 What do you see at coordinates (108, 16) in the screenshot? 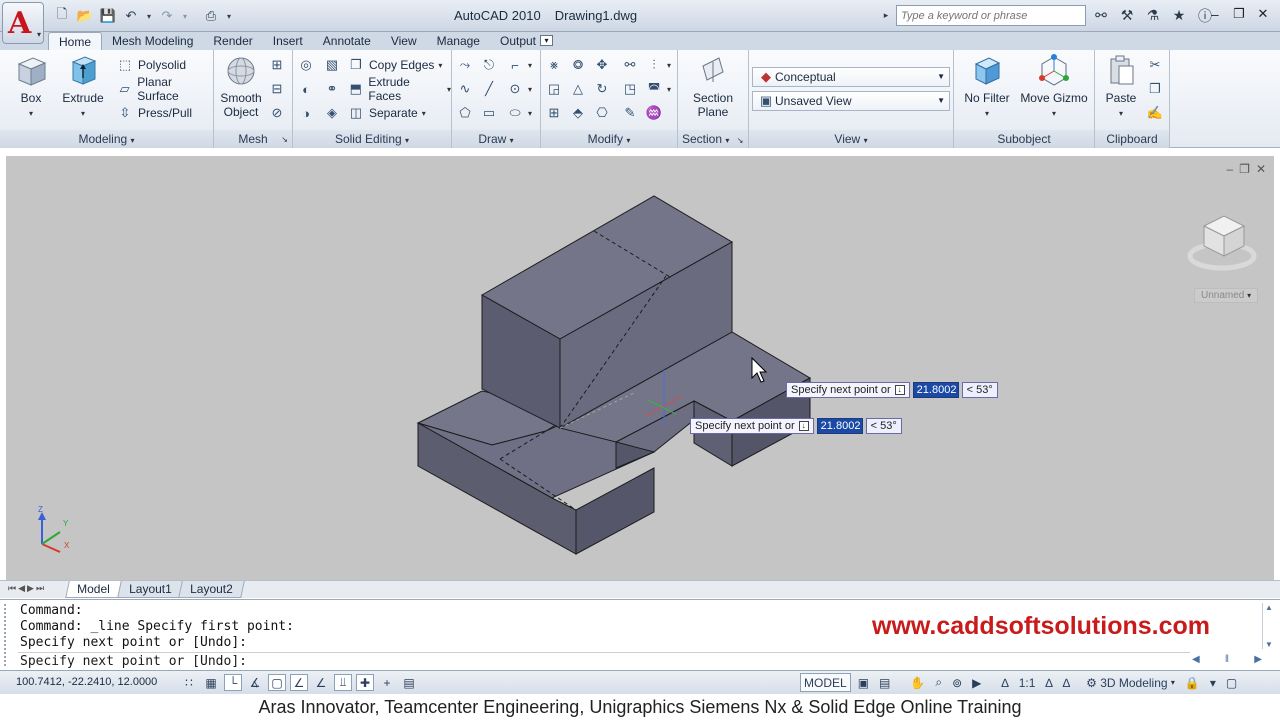
I see `save-icon: 💾` at bounding box center [108, 16].